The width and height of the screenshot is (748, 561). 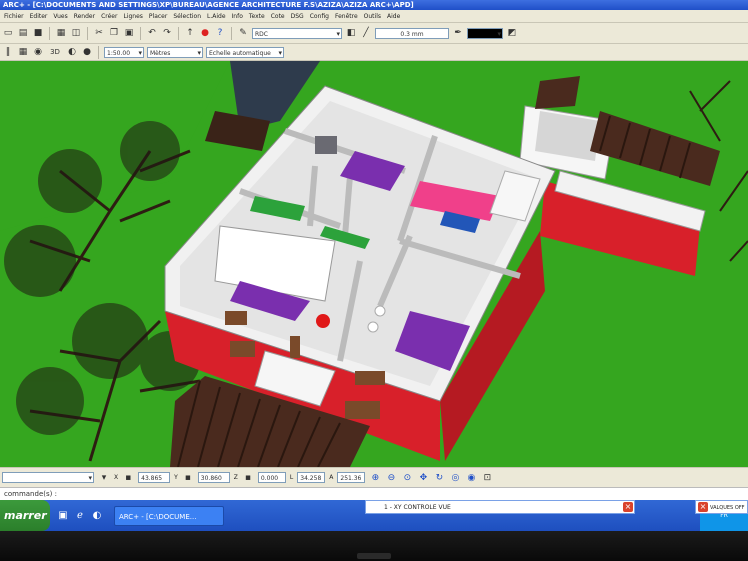 I want to click on color-select, so click(x=485, y=33).